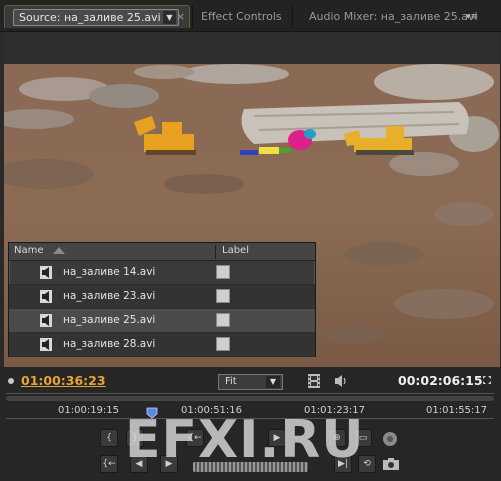  Describe the element at coordinates (341, 381) in the screenshot. I see `speaker-icon` at that location.